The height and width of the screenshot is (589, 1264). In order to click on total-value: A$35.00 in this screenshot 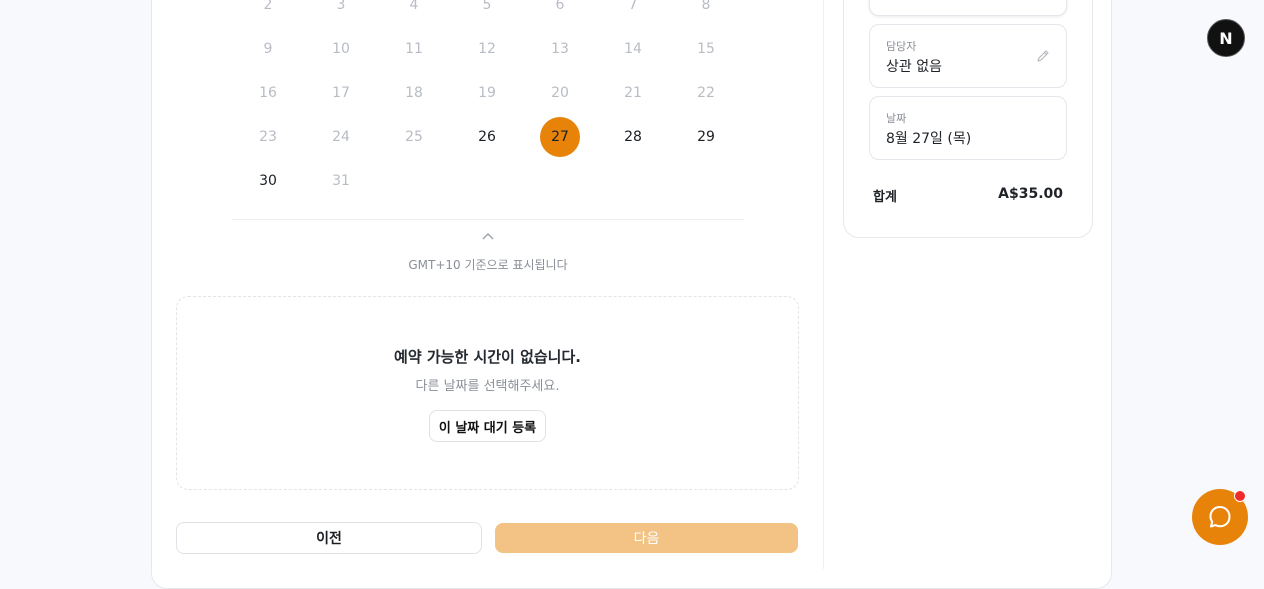, I will do `click(1030, 194)`.